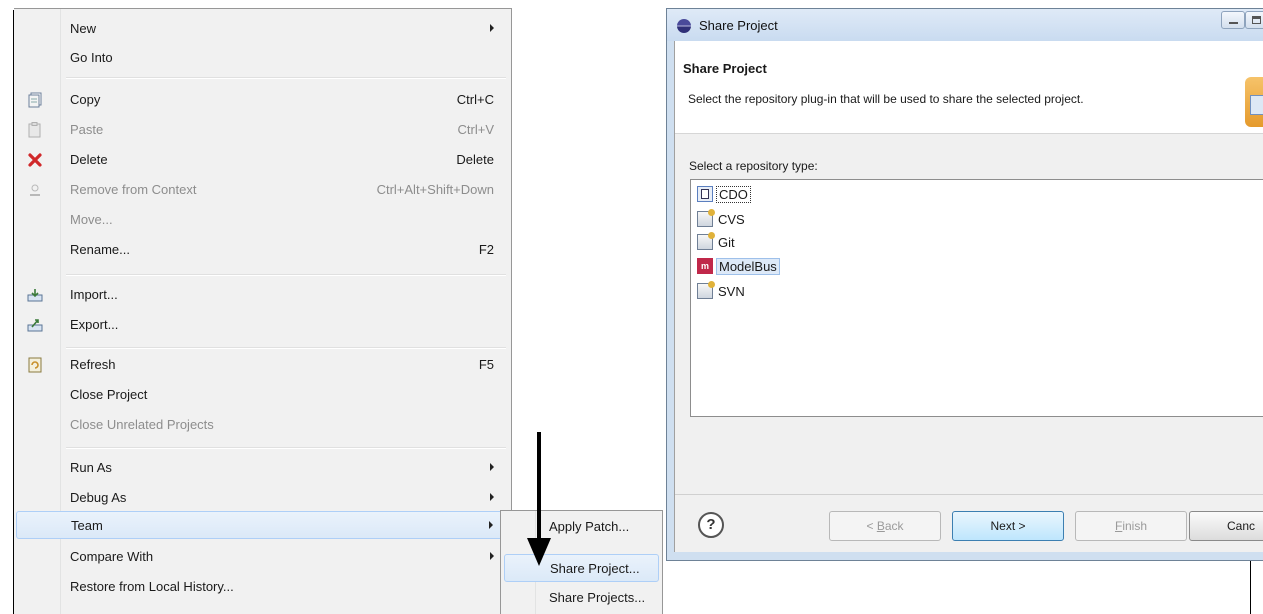 The image size is (1263, 614). Describe the element at coordinates (1008, 526) in the screenshot. I see `next-button: Next >` at that location.